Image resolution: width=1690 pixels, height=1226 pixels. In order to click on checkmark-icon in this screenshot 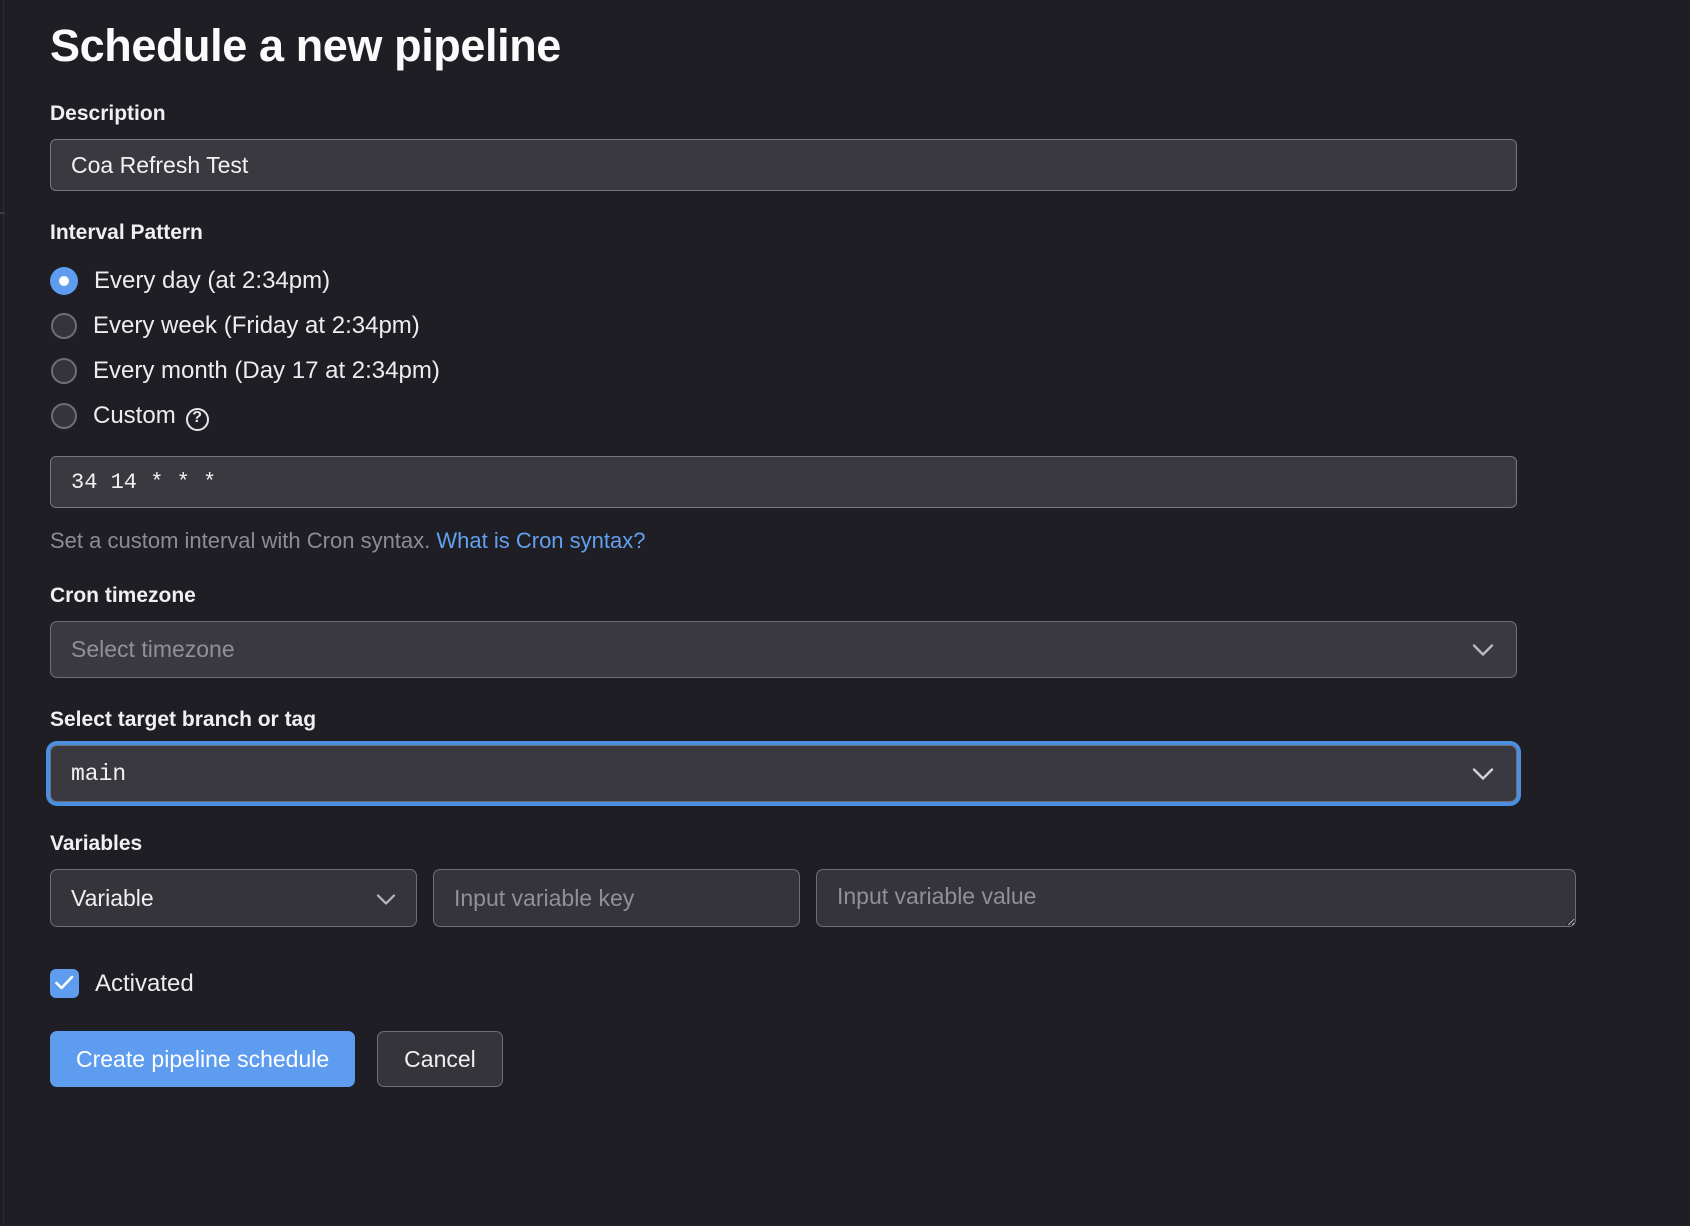, I will do `click(64, 982)`.